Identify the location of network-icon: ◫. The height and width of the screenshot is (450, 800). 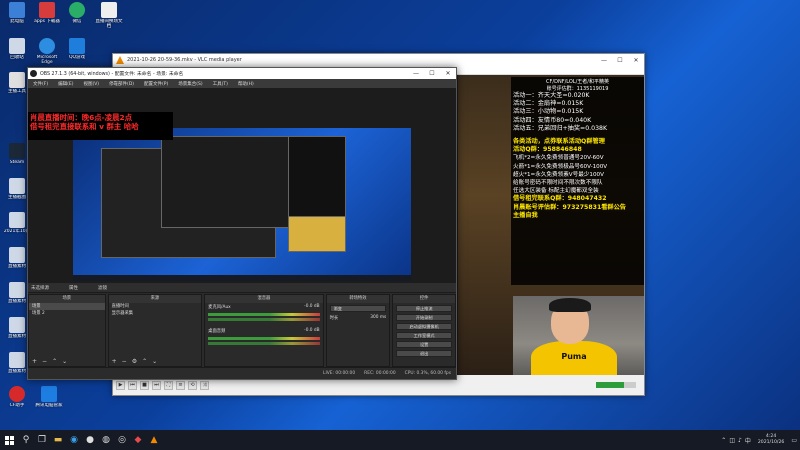
(732, 440).